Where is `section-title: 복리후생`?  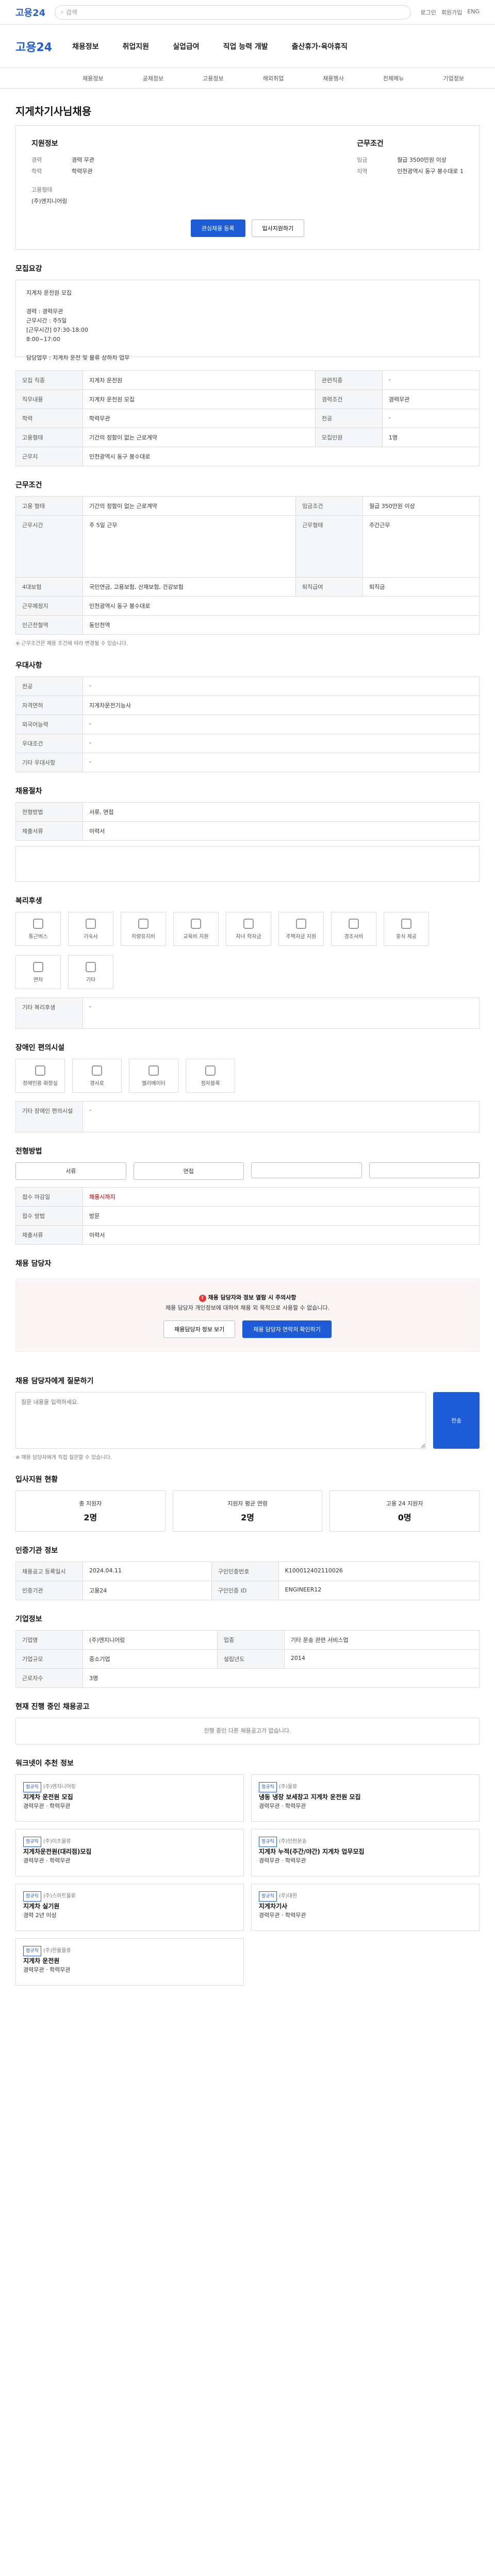 section-title: 복리후생 is located at coordinates (28, 901).